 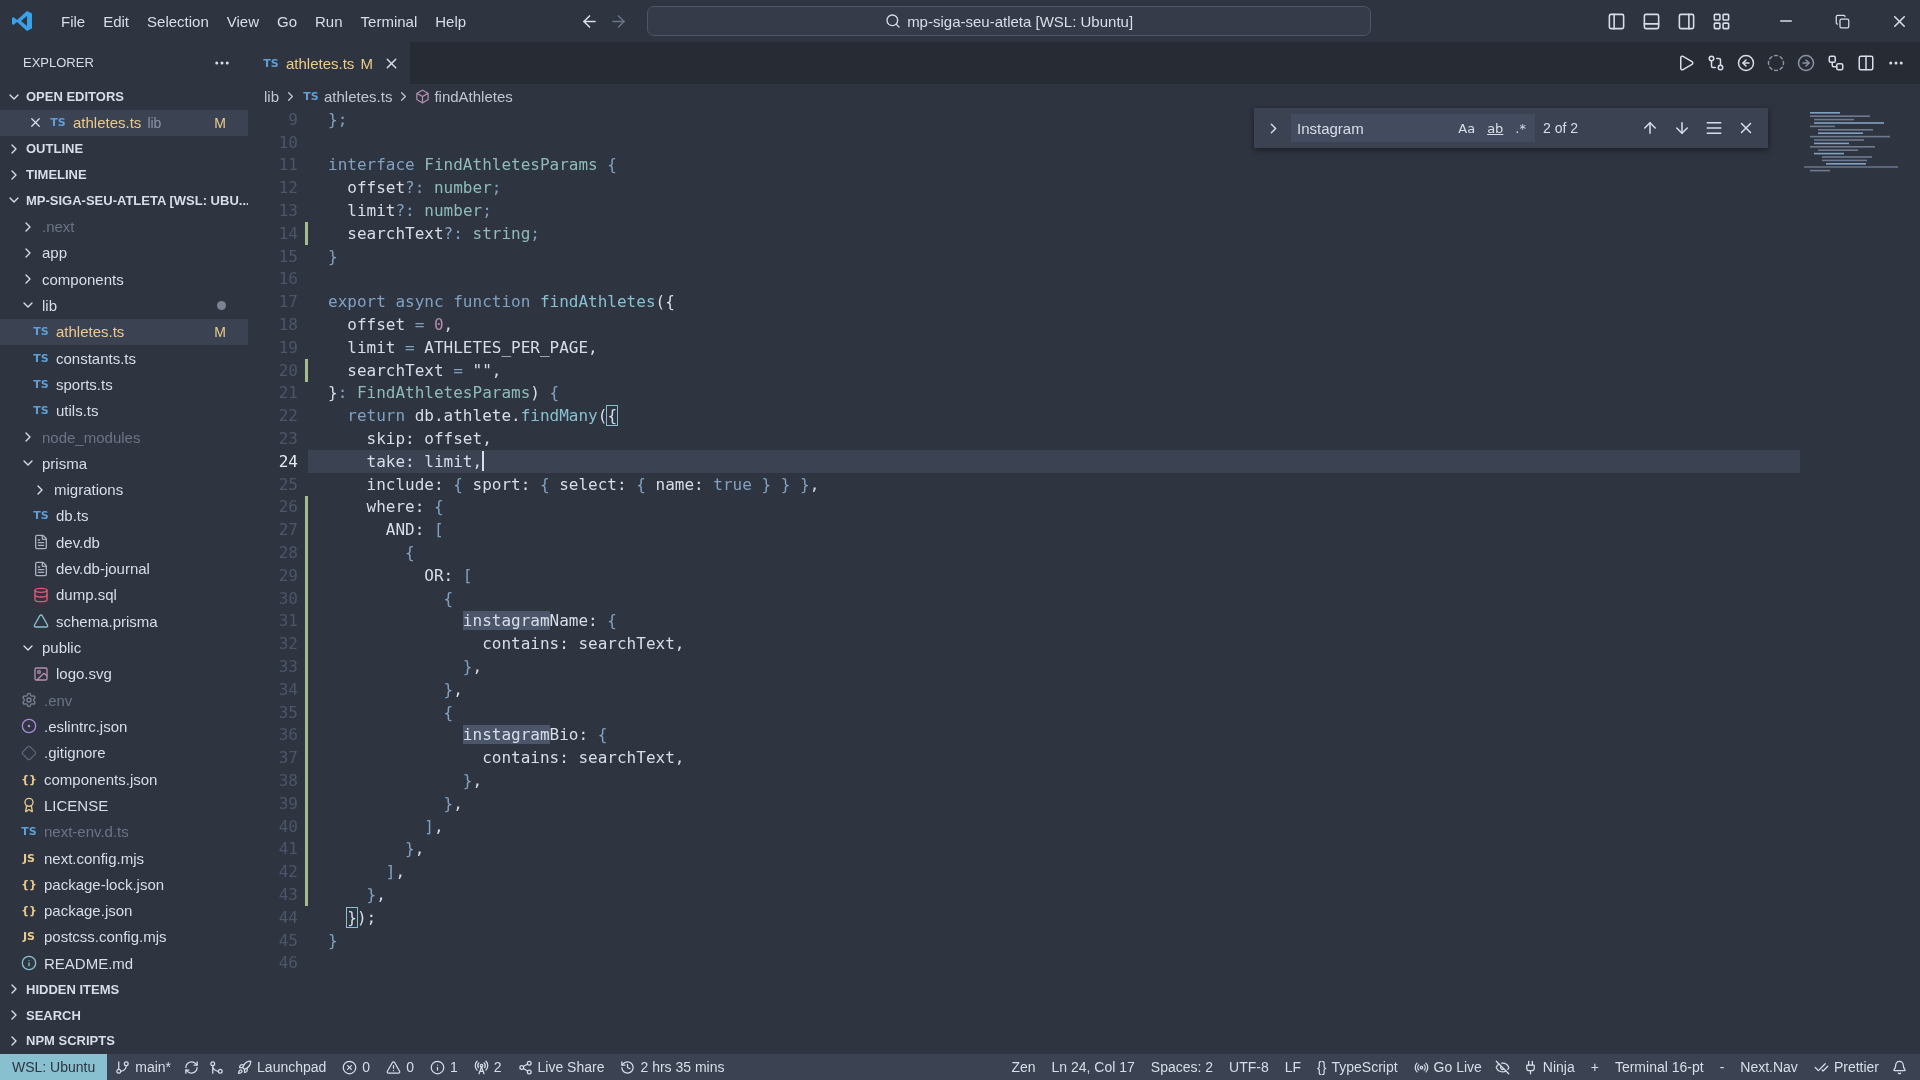 What do you see at coordinates (101, 779) in the screenshot?
I see `file-name: components.json` at bounding box center [101, 779].